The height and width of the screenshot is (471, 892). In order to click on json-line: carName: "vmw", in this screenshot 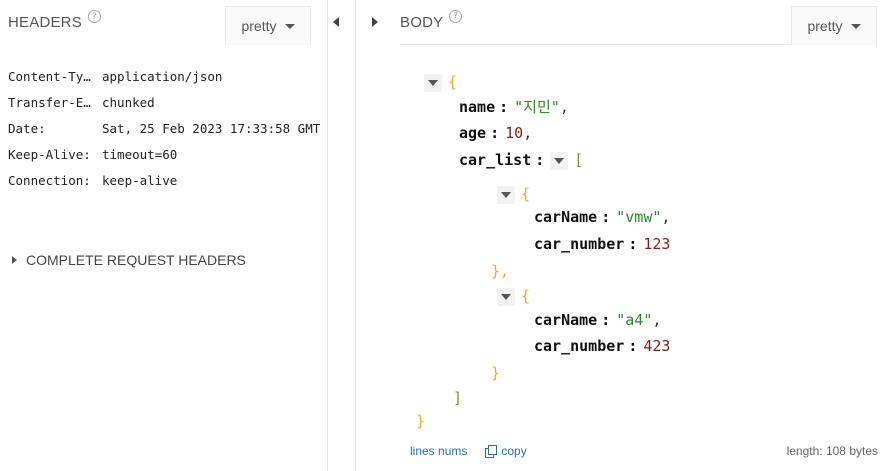, I will do `click(602, 217)`.